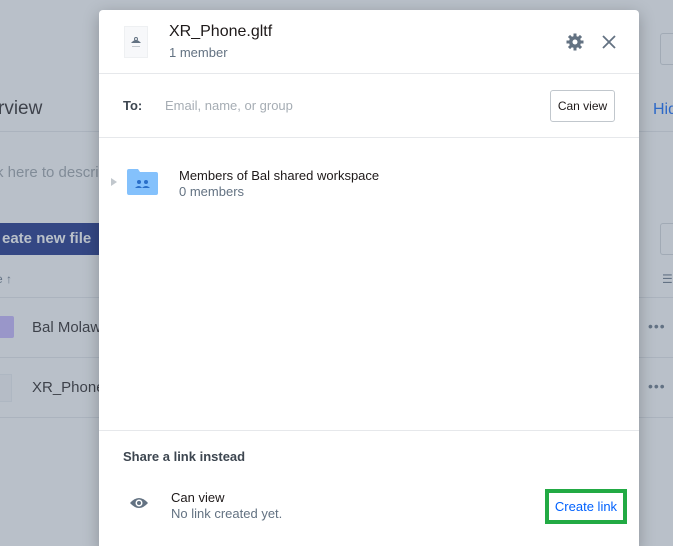 The image size is (673, 546). What do you see at coordinates (221, 31) in the screenshot?
I see `file-name: XR_Phone.gltf` at bounding box center [221, 31].